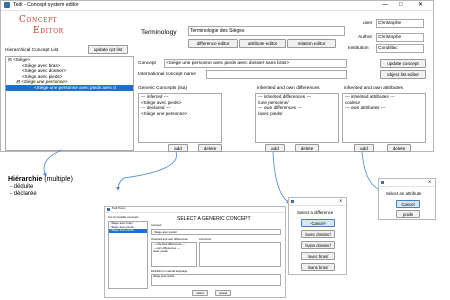  I want to click on dialog-heading: SELECT A GENERIC CONCEPT, so click(214, 219).